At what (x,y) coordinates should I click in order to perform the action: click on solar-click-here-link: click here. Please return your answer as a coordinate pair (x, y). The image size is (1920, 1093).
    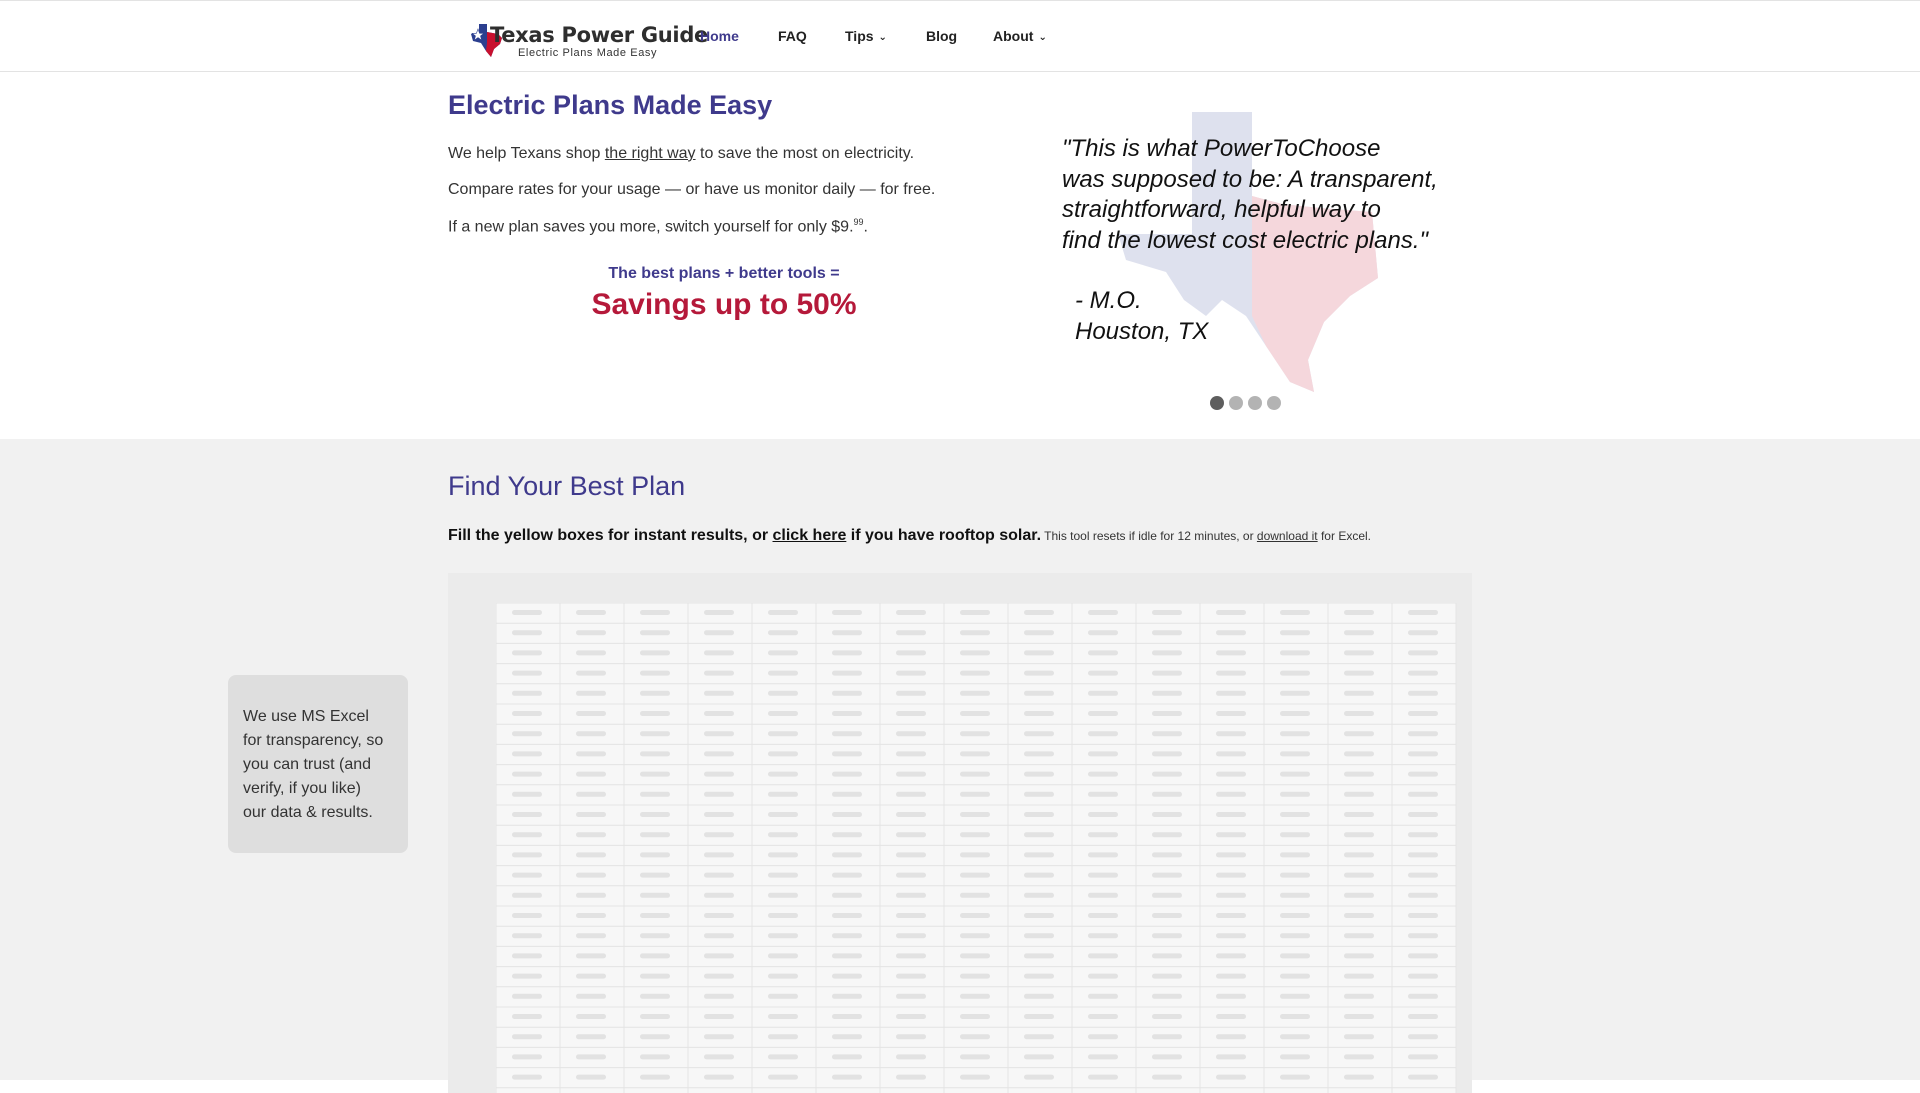
    Looking at the image, I should click on (810, 535).